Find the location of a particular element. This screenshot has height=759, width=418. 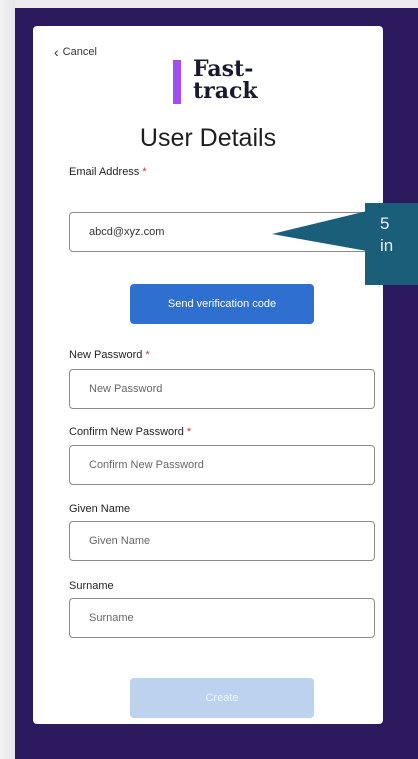

confirm-password-label-row: Confirm New Password * is located at coordinates (130, 432).